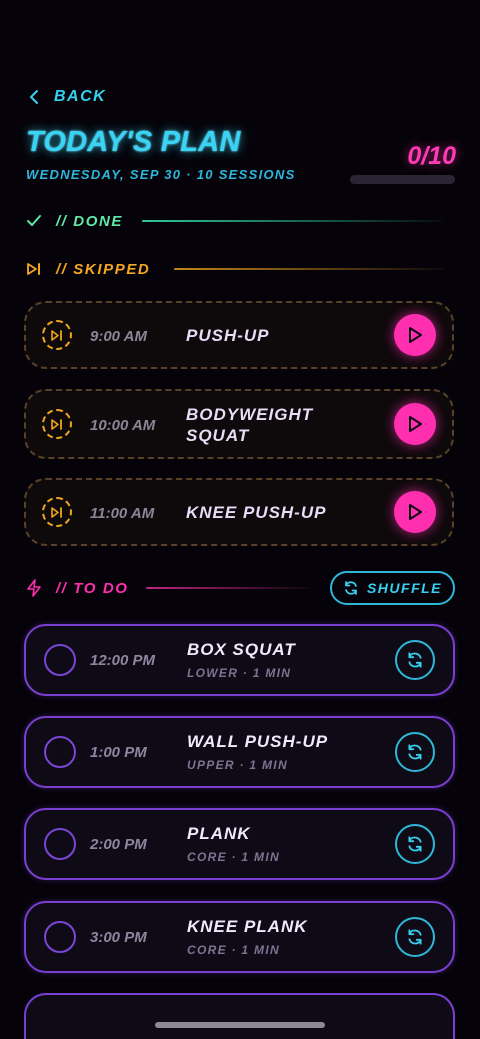 This screenshot has width=480, height=1039. Describe the element at coordinates (133, 142) in the screenshot. I see `page-title: TODAY'S PLAN` at that location.